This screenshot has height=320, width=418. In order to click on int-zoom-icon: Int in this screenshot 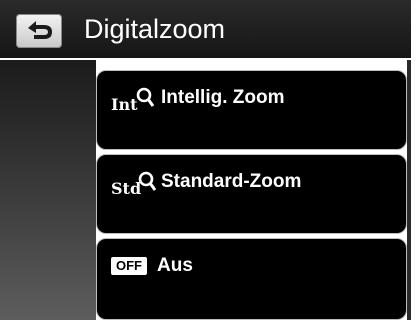, I will do `click(135, 99)`.